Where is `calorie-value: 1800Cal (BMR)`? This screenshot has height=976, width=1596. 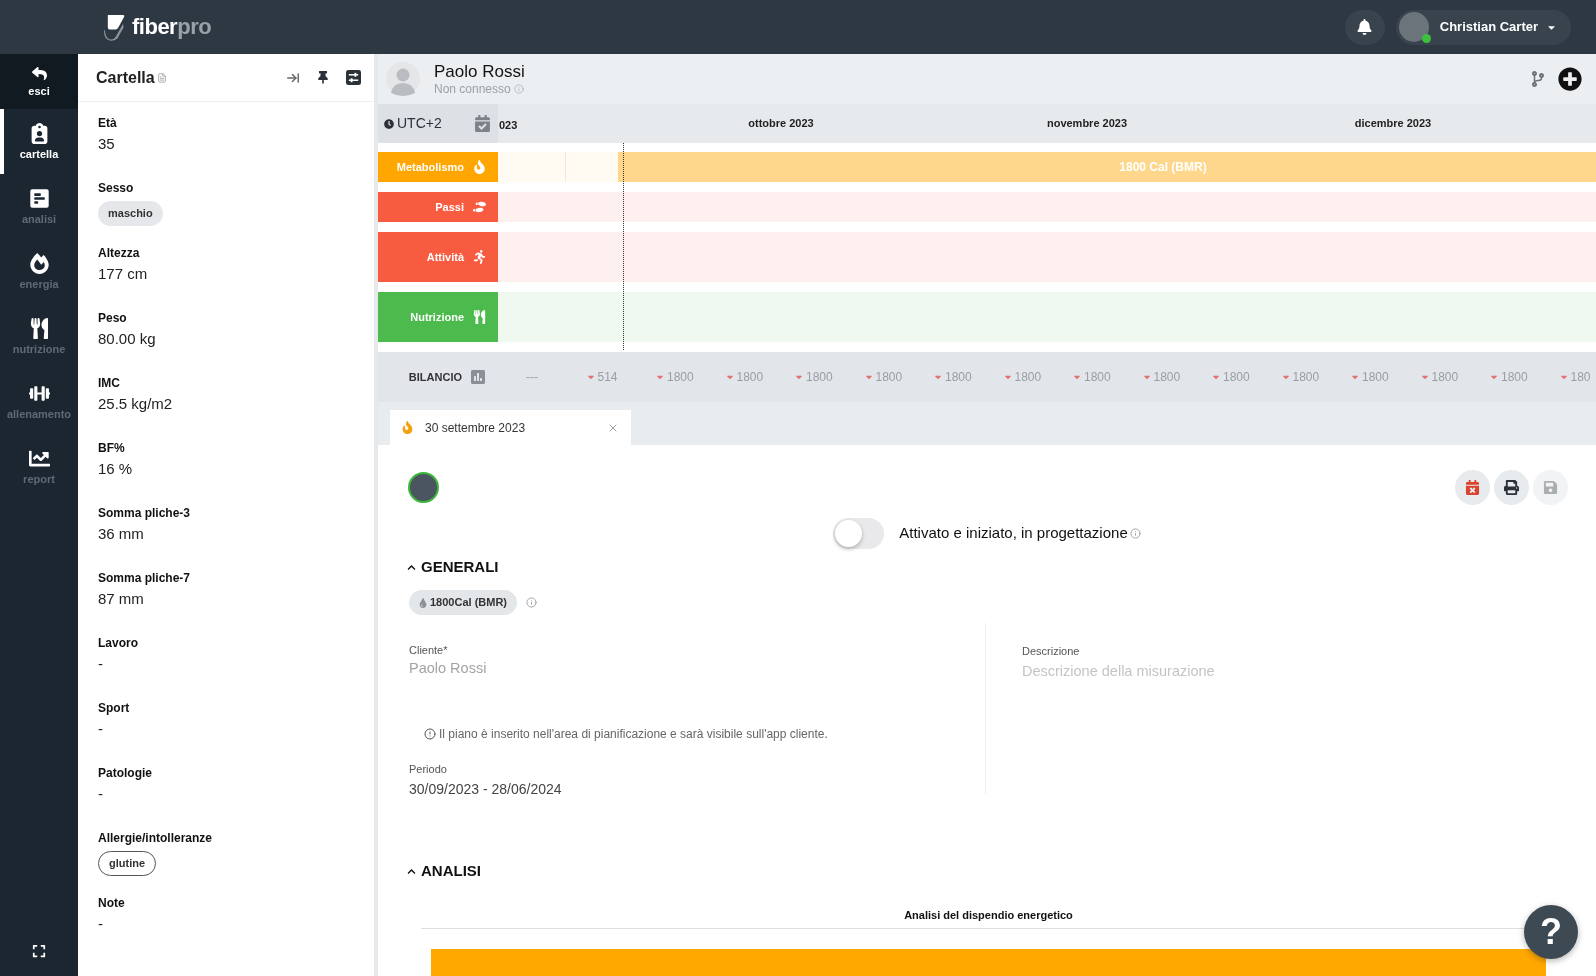 calorie-value: 1800Cal (BMR) is located at coordinates (469, 603).